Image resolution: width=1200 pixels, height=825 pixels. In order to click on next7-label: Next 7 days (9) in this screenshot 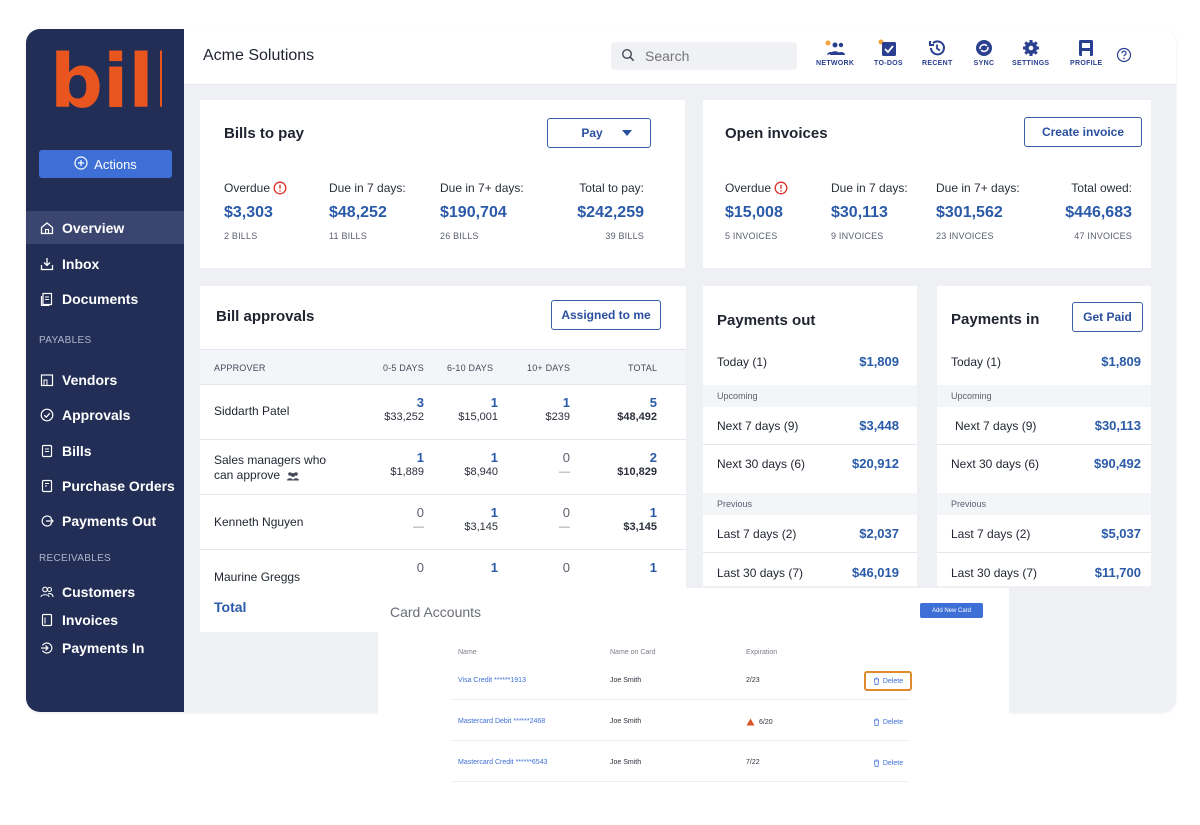, I will do `click(758, 426)`.